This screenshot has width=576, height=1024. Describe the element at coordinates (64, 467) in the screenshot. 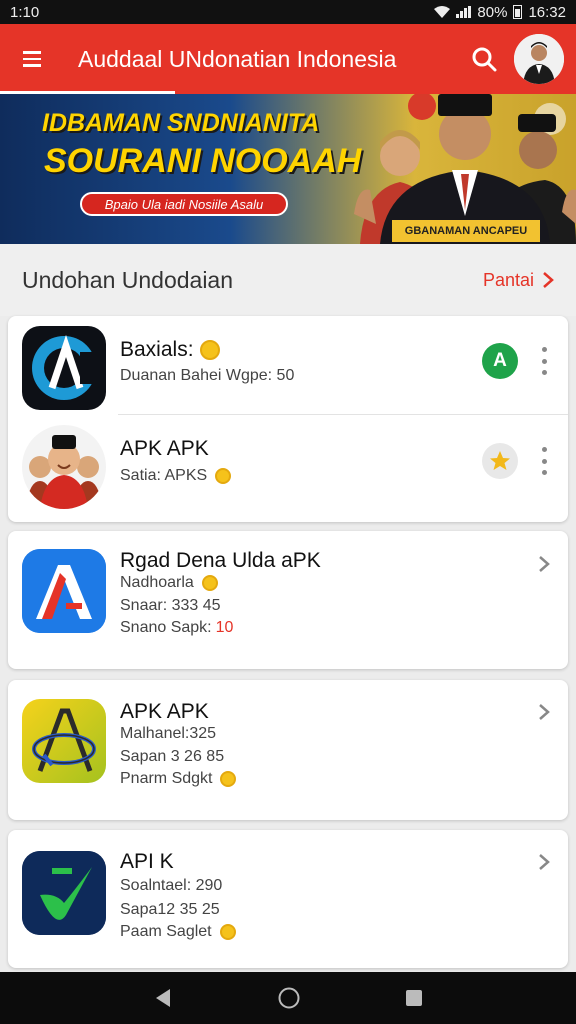

I see `cartoon-people-icon` at that location.